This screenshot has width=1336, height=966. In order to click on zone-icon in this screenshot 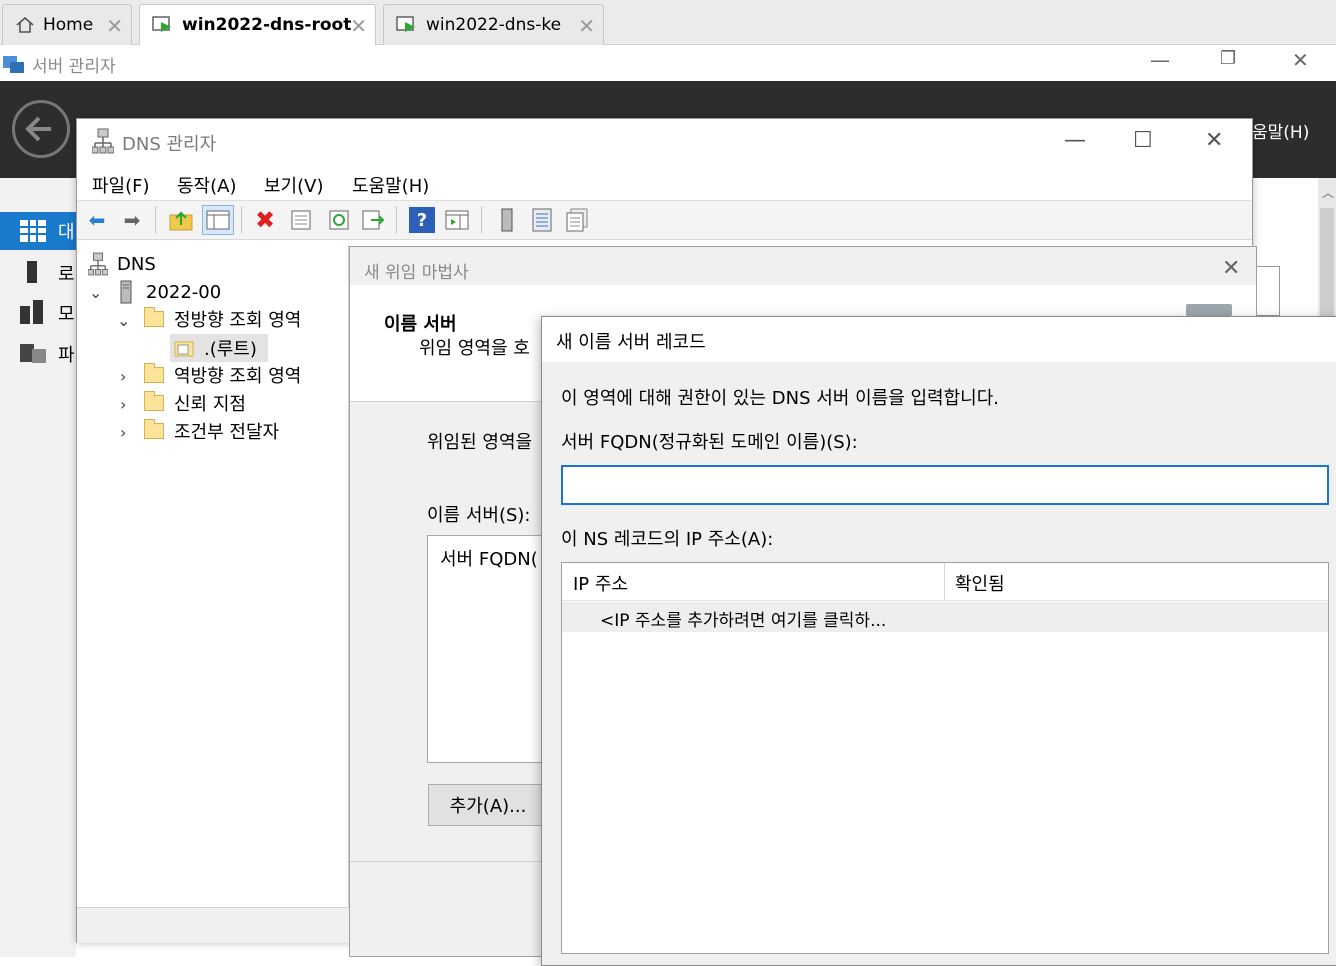, I will do `click(184, 349)`.